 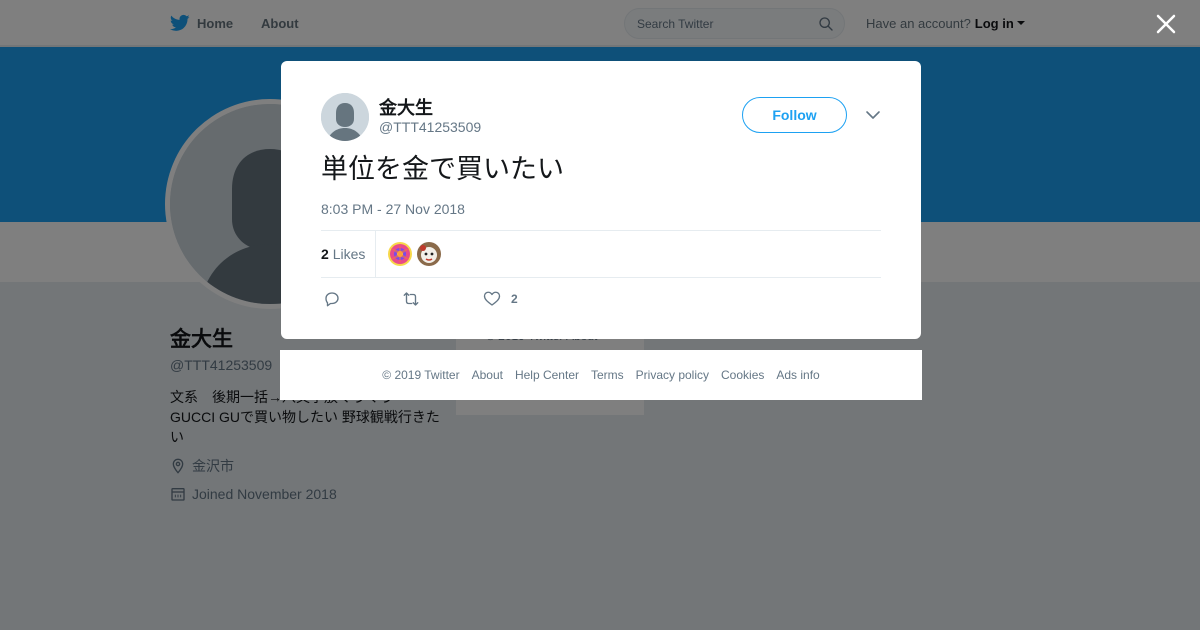 I want to click on chevron-down-icon, so click(x=873, y=115).